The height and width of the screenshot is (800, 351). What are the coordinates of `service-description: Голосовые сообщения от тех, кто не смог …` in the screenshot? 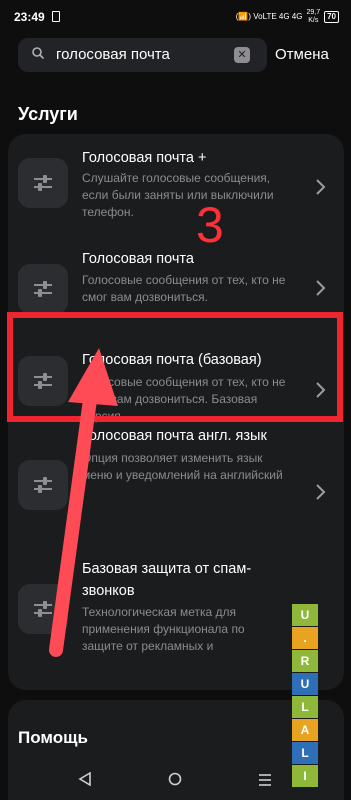 It's located at (184, 288).